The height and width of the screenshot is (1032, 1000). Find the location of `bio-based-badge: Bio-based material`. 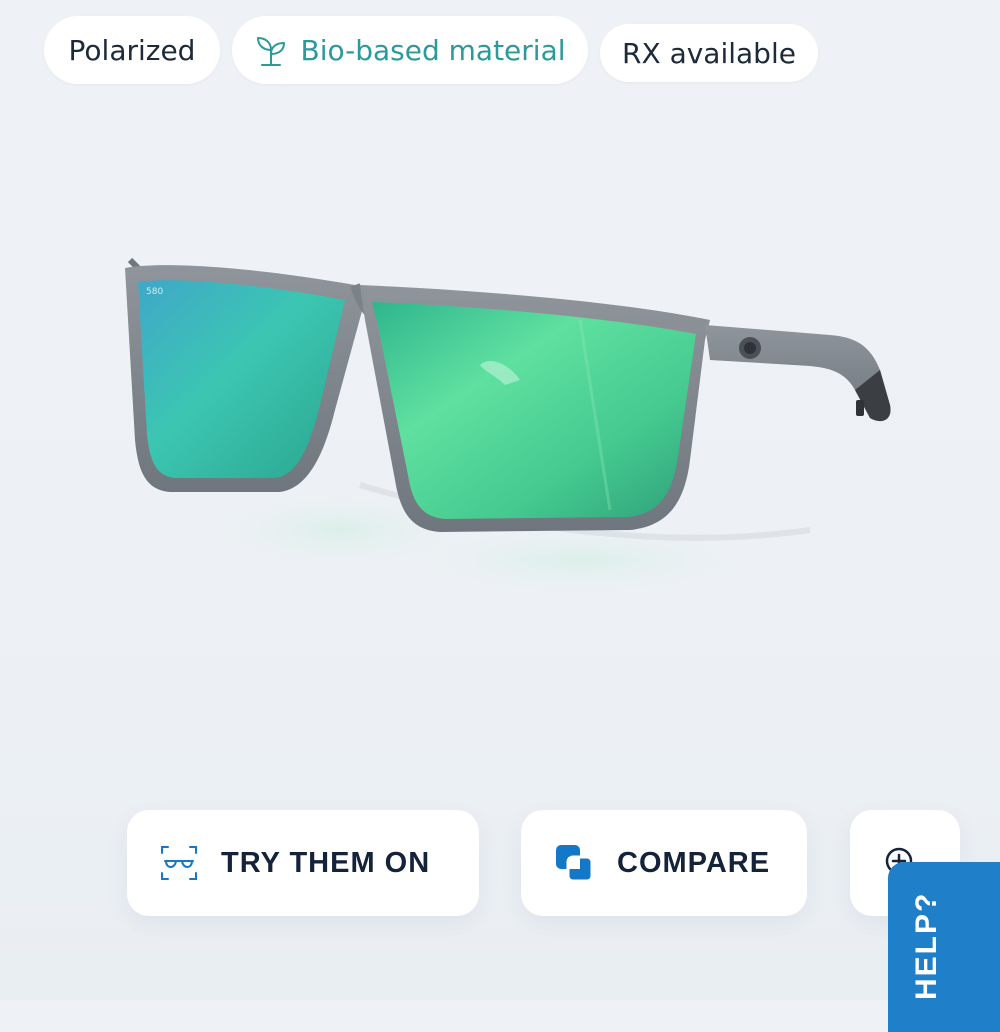

bio-based-badge: Bio-based material is located at coordinates (410, 50).